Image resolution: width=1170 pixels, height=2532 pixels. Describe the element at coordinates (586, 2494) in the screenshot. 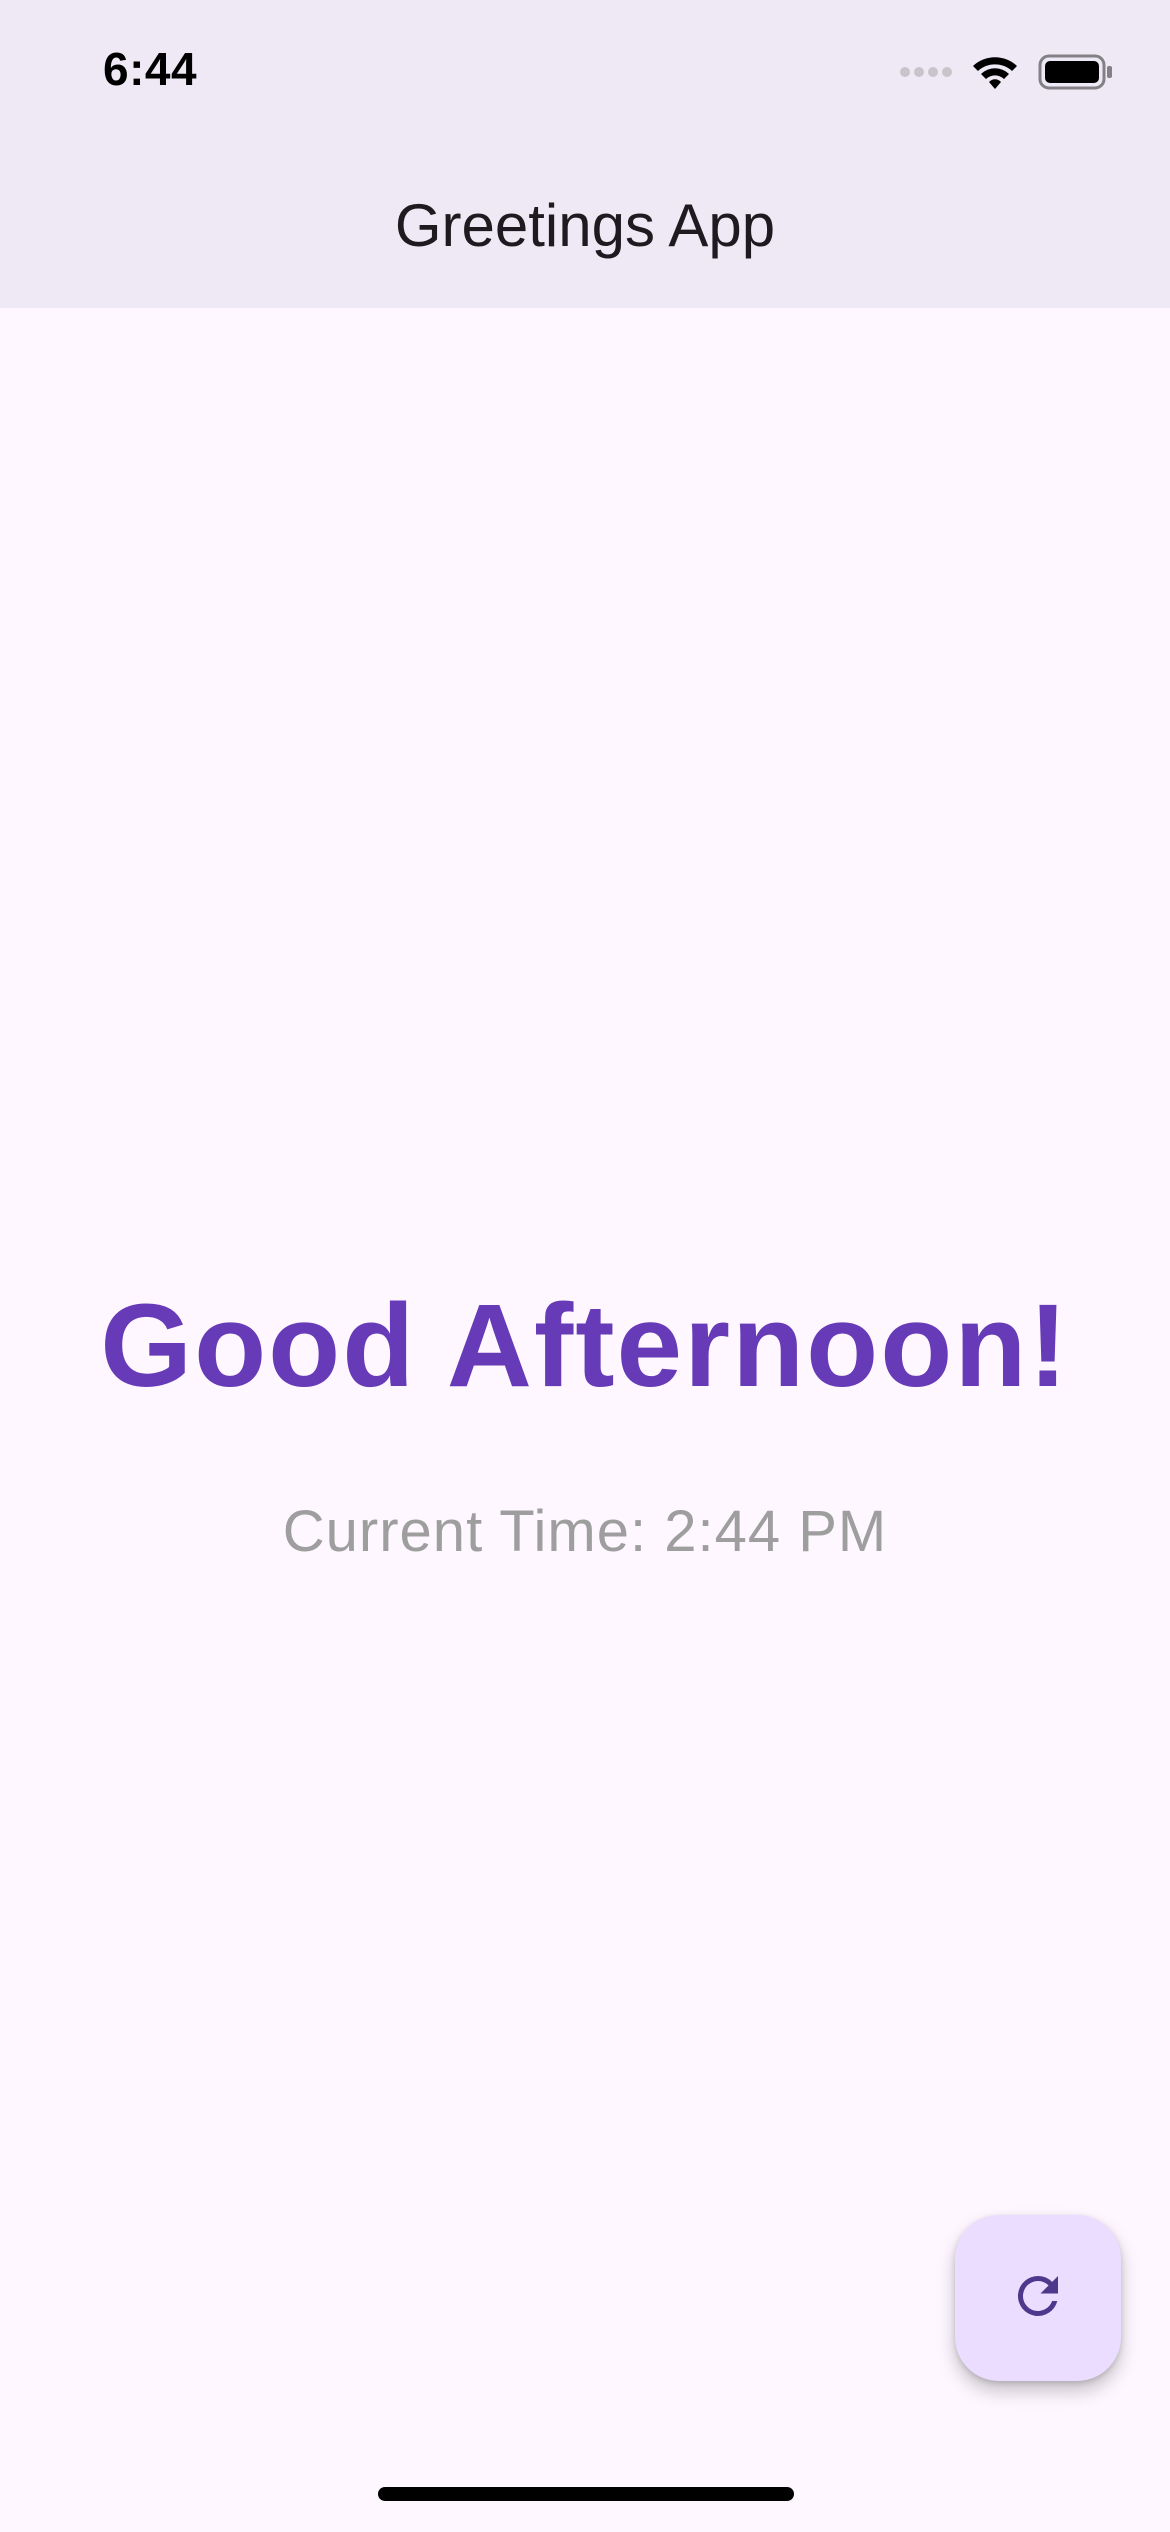

I see `home-indicator` at that location.